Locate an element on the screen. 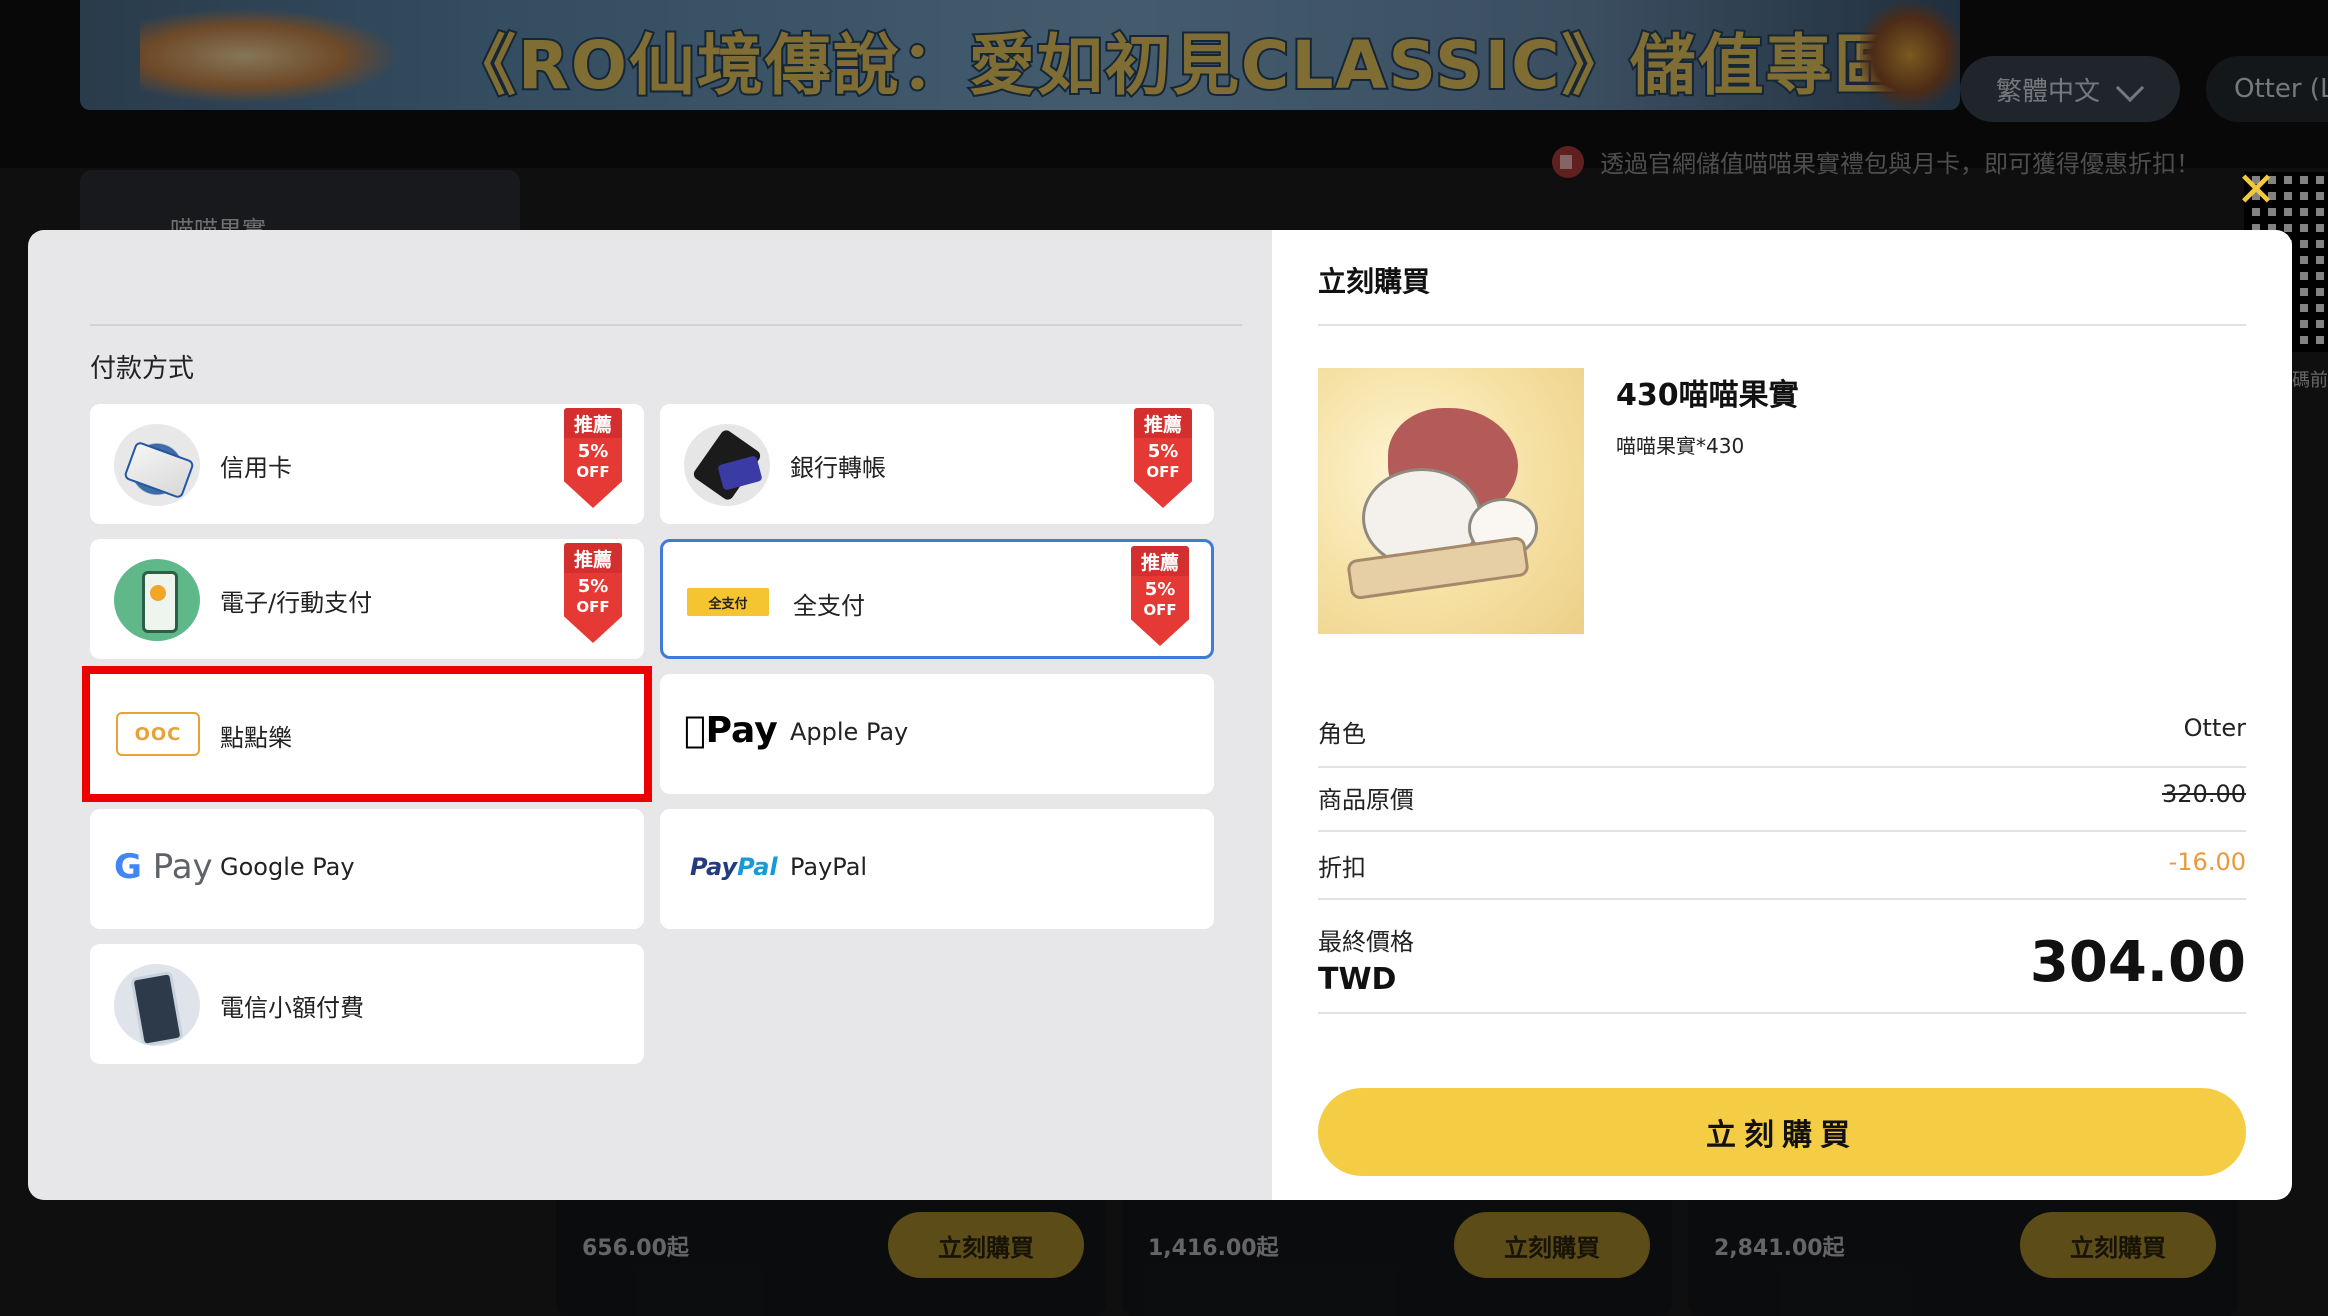  final-price-value: 304.00 is located at coordinates (2137, 962).